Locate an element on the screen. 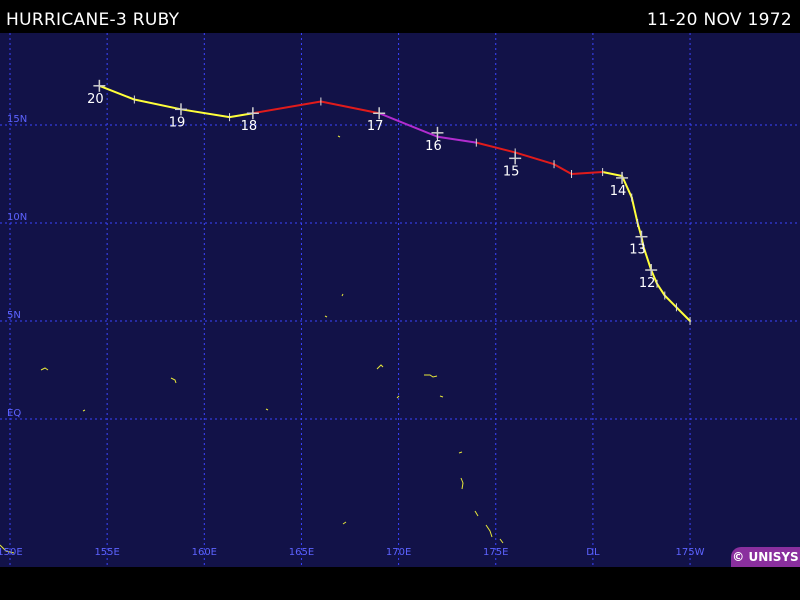 The width and height of the screenshot is (800, 600). day-label: 16 is located at coordinates (433, 146).